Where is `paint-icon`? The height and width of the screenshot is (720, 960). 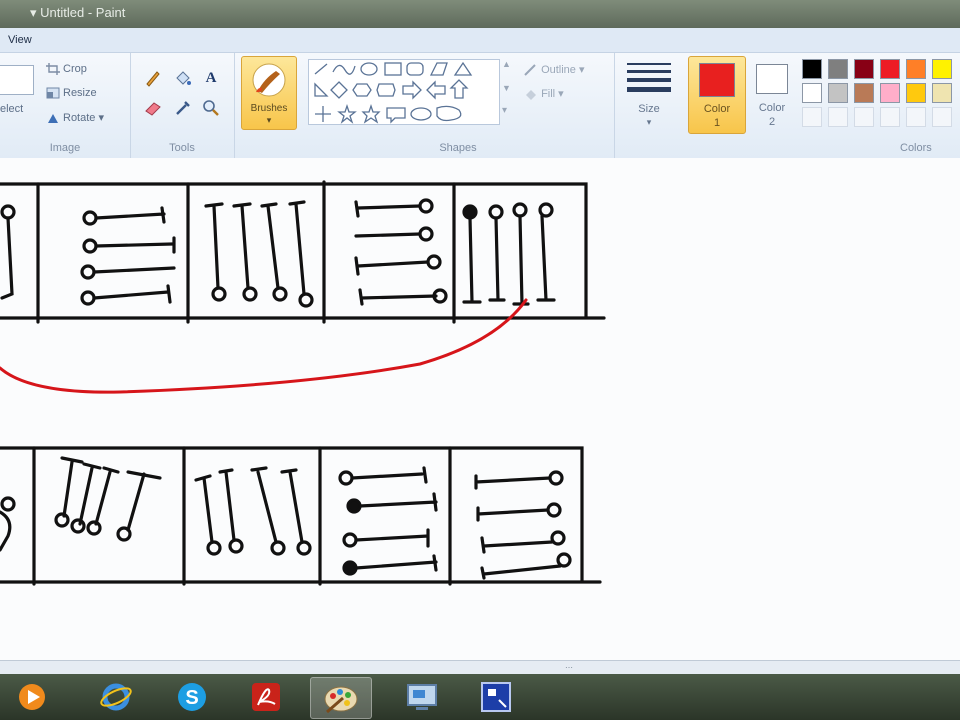 paint-icon is located at coordinates (341, 700).